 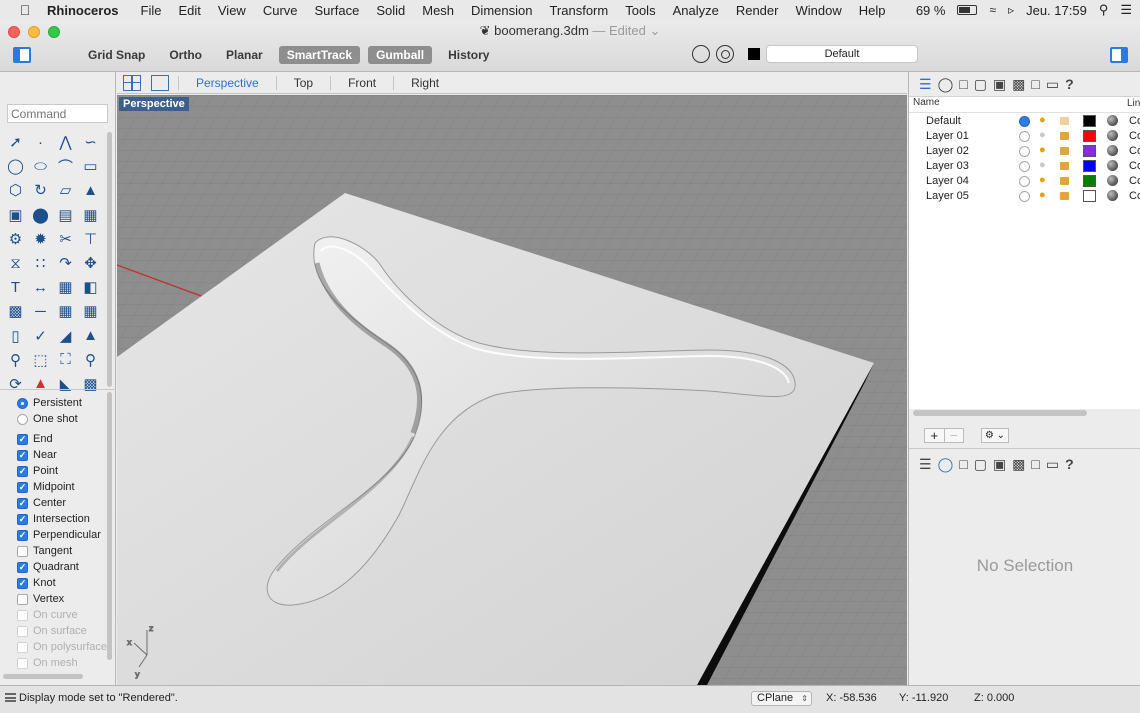 What do you see at coordinates (116, 55) in the screenshot?
I see `grid-snap-toggle: Grid Snap` at bounding box center [116, 55].